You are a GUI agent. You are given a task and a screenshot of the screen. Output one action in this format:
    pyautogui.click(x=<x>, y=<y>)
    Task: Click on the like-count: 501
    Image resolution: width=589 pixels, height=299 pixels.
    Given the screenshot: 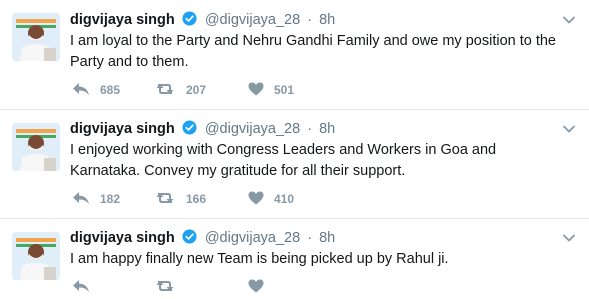 What is the action you would take?
    pyautogui.click(x=284, y=90)
    